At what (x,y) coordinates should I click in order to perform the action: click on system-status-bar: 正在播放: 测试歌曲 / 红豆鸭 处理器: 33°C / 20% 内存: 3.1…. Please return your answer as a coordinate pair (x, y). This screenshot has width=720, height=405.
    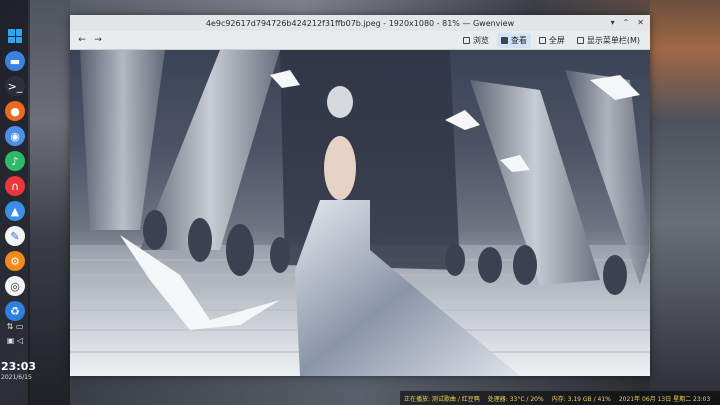
    Looking at the image, I should click on (560, 398).